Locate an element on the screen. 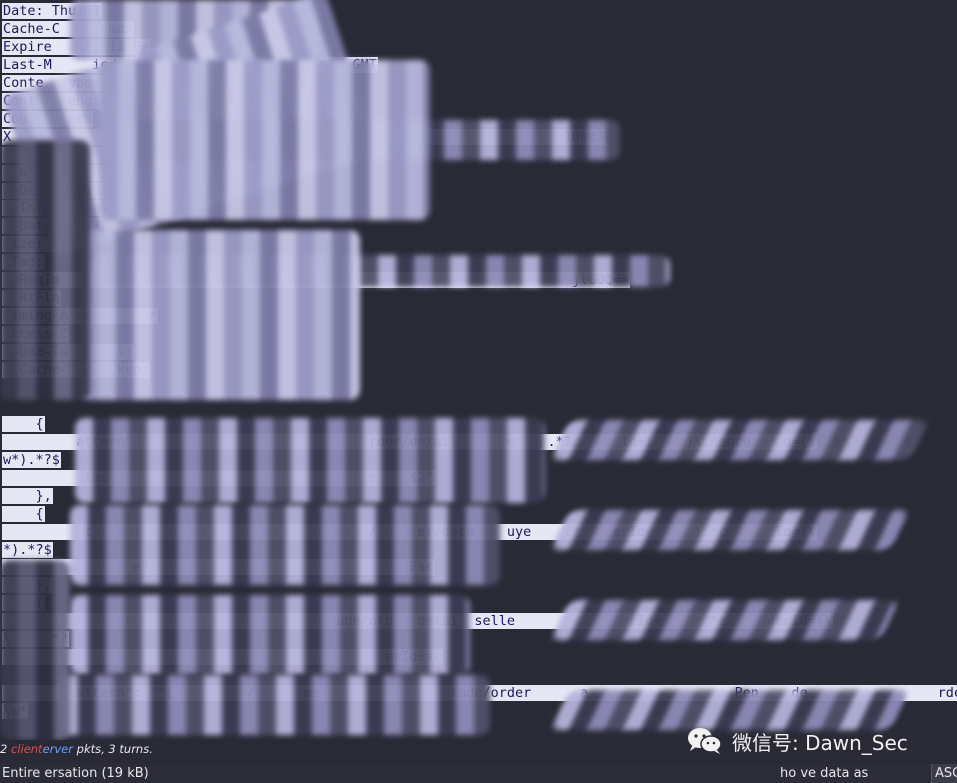 This screenshot has width=957, height=783. stats-summary: pkts, 3 turns. is located at coordinates (113, 749).